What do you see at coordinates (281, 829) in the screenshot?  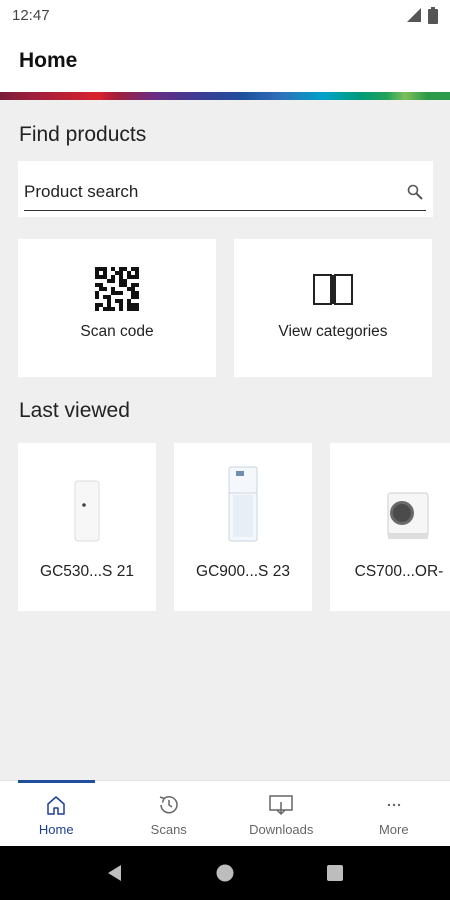 I see `nav-label: Downloads` at bounding box center [281, 829].